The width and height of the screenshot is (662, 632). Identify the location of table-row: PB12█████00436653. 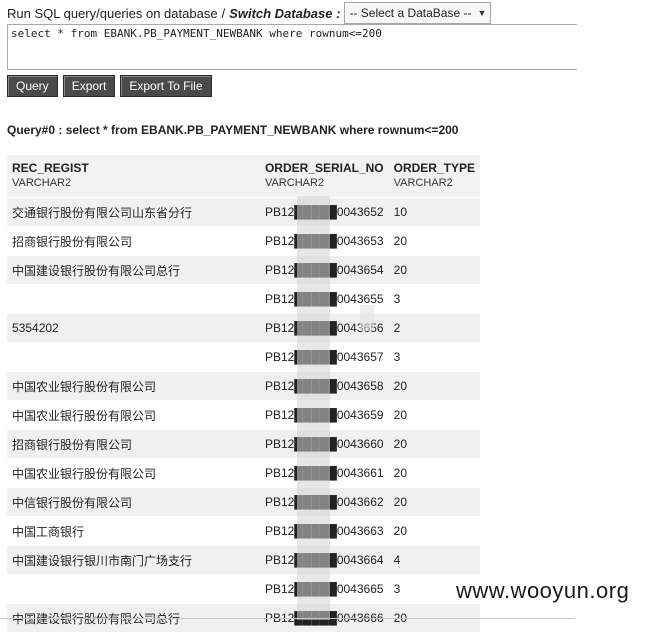
(243, 589).